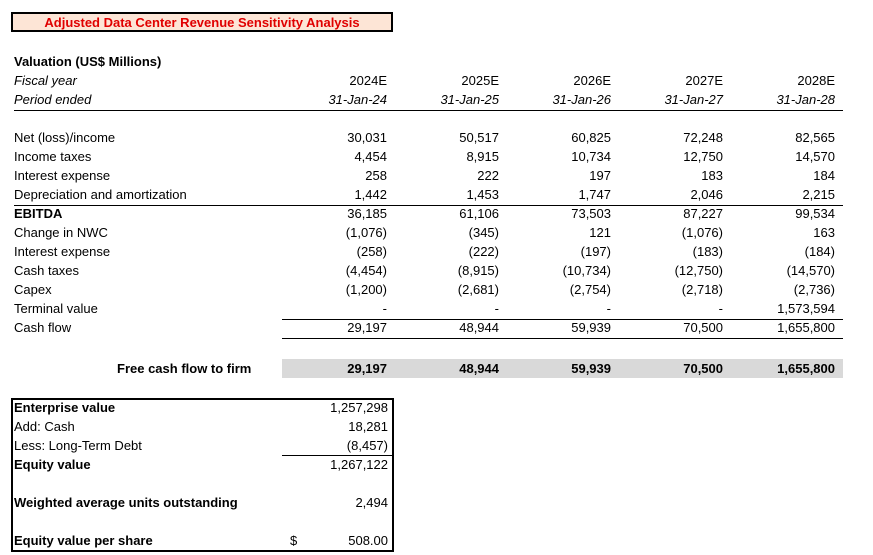 Image resolution: width=873 pixels, height=555 pixels. I want to click on row-value: 12,750, so click(703, 156).